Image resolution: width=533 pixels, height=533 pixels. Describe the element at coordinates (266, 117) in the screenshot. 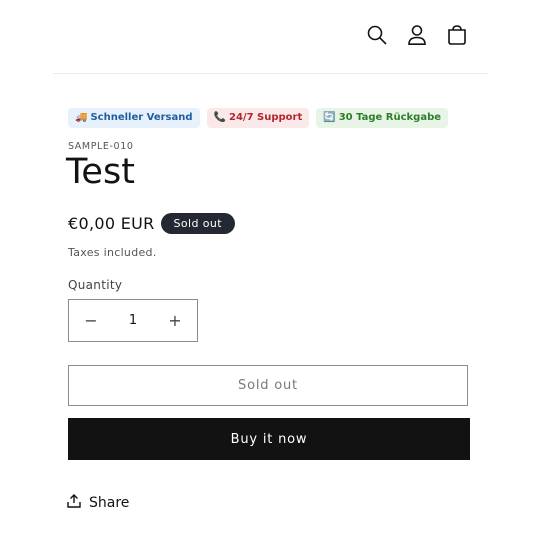

I see `badge-support-label: 24/7 Support` at that location.